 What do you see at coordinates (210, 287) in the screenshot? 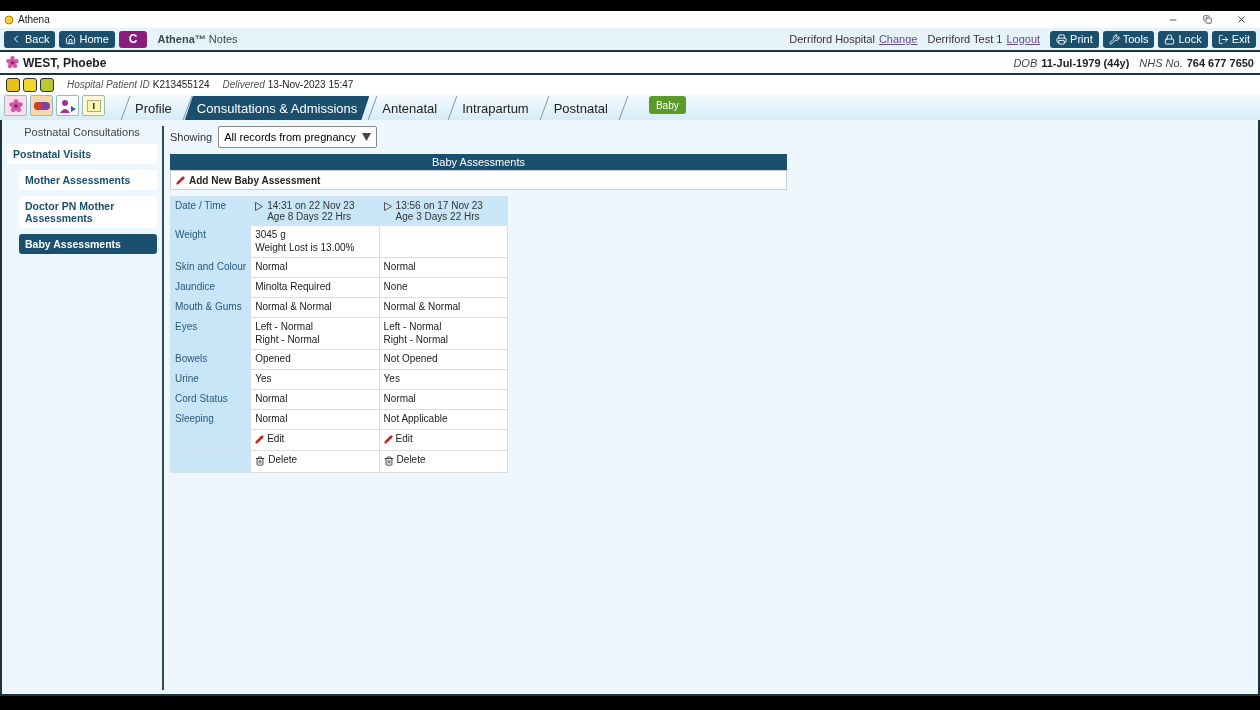
I see `row-header: Jaundice` at bounding box center [210, 287].